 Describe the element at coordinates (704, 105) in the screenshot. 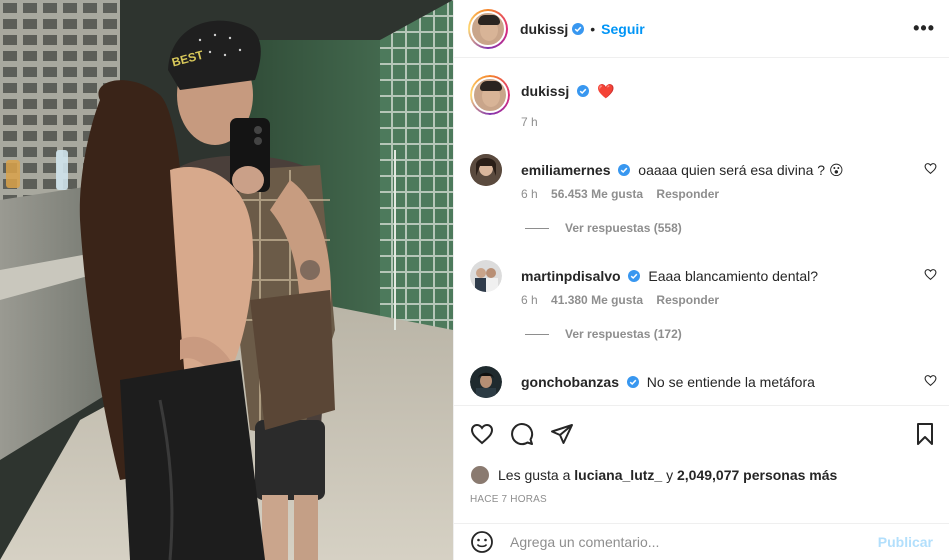

I see `caption: dukissj ❤️ 7 h` at that location.